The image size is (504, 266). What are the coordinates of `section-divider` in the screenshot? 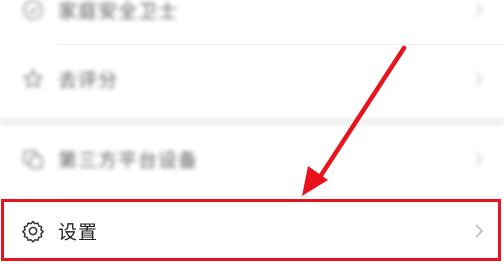 It's located at (252, 122).